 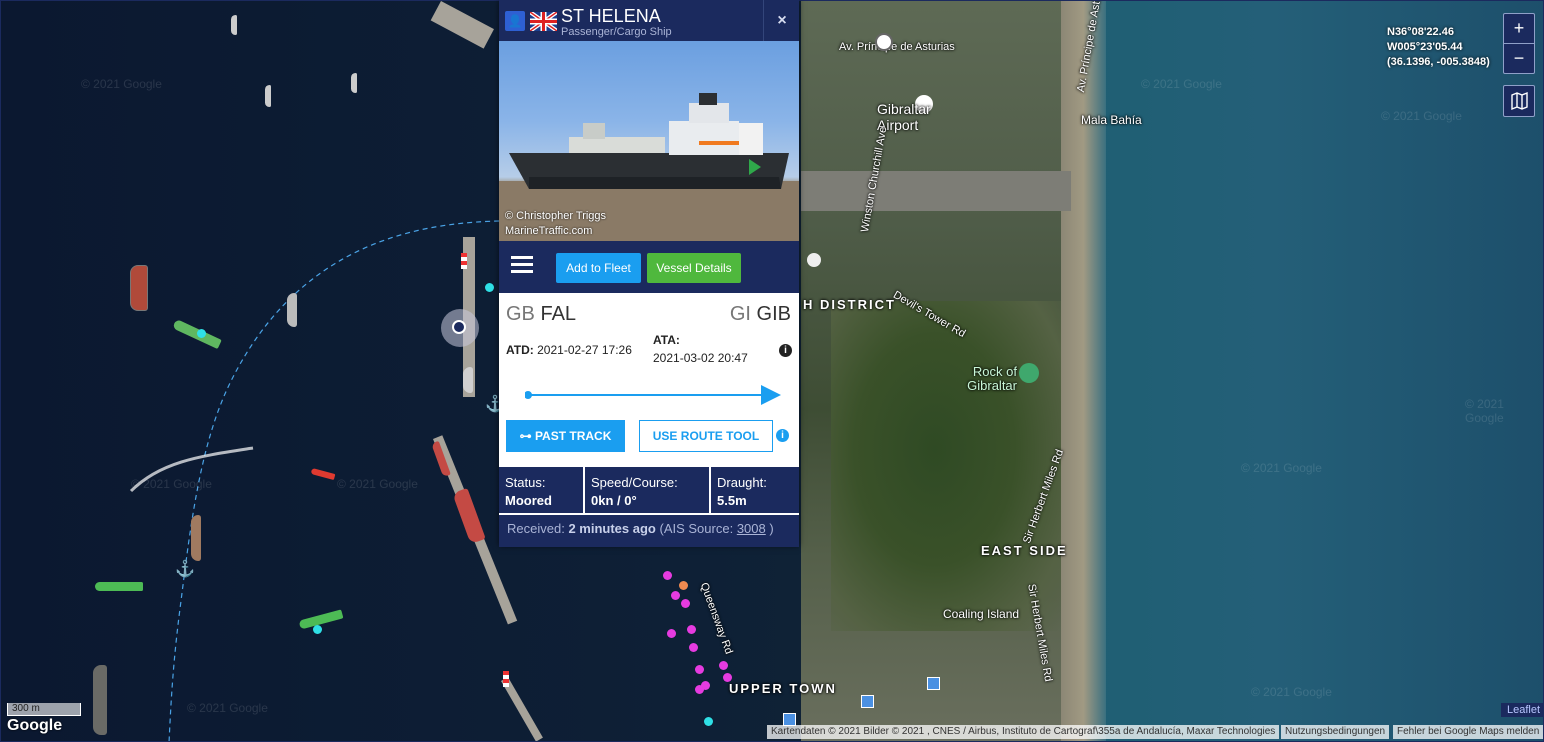 I want to click on origin-port: GB FAL, so click(x=541, y=314).